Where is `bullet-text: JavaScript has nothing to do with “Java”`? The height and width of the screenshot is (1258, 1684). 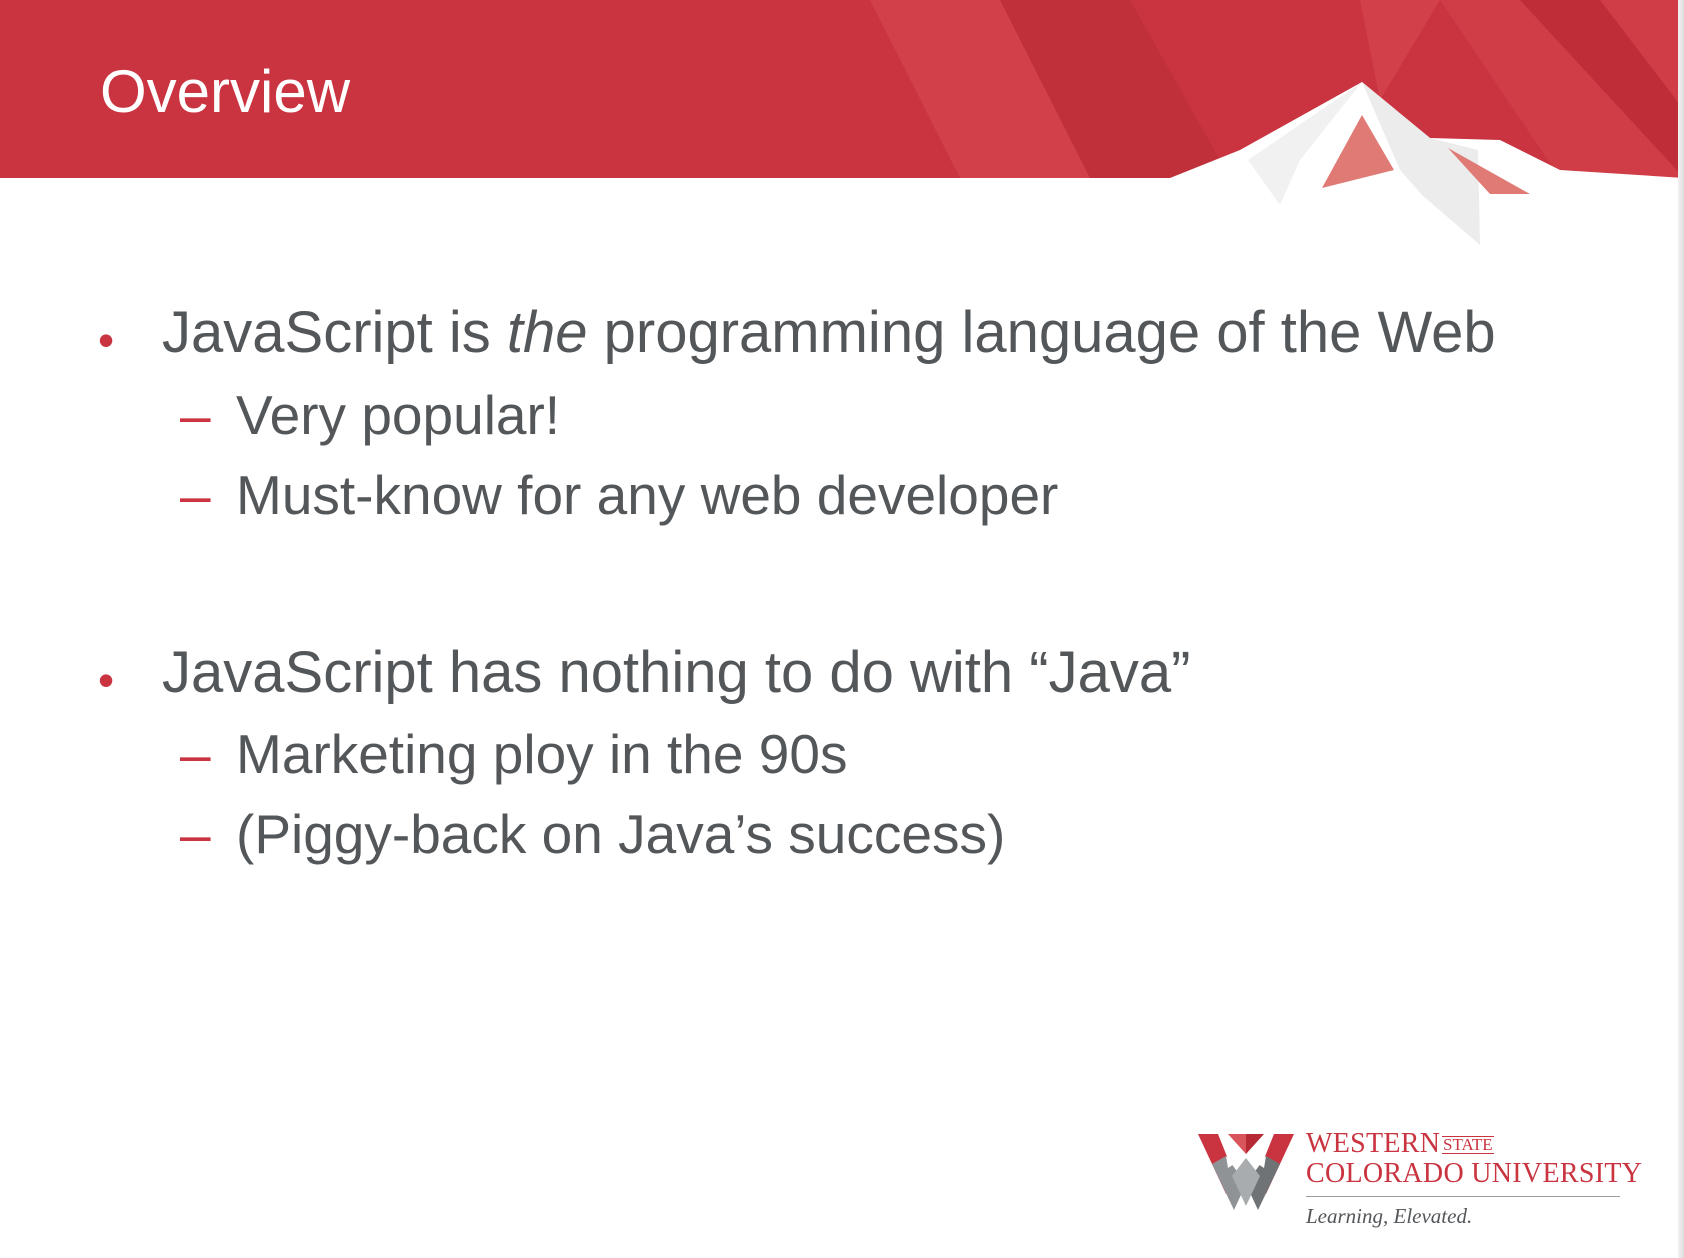 bullet-text: JavaScript has nothing to do with “Java” is located at coordinates (676, 672).